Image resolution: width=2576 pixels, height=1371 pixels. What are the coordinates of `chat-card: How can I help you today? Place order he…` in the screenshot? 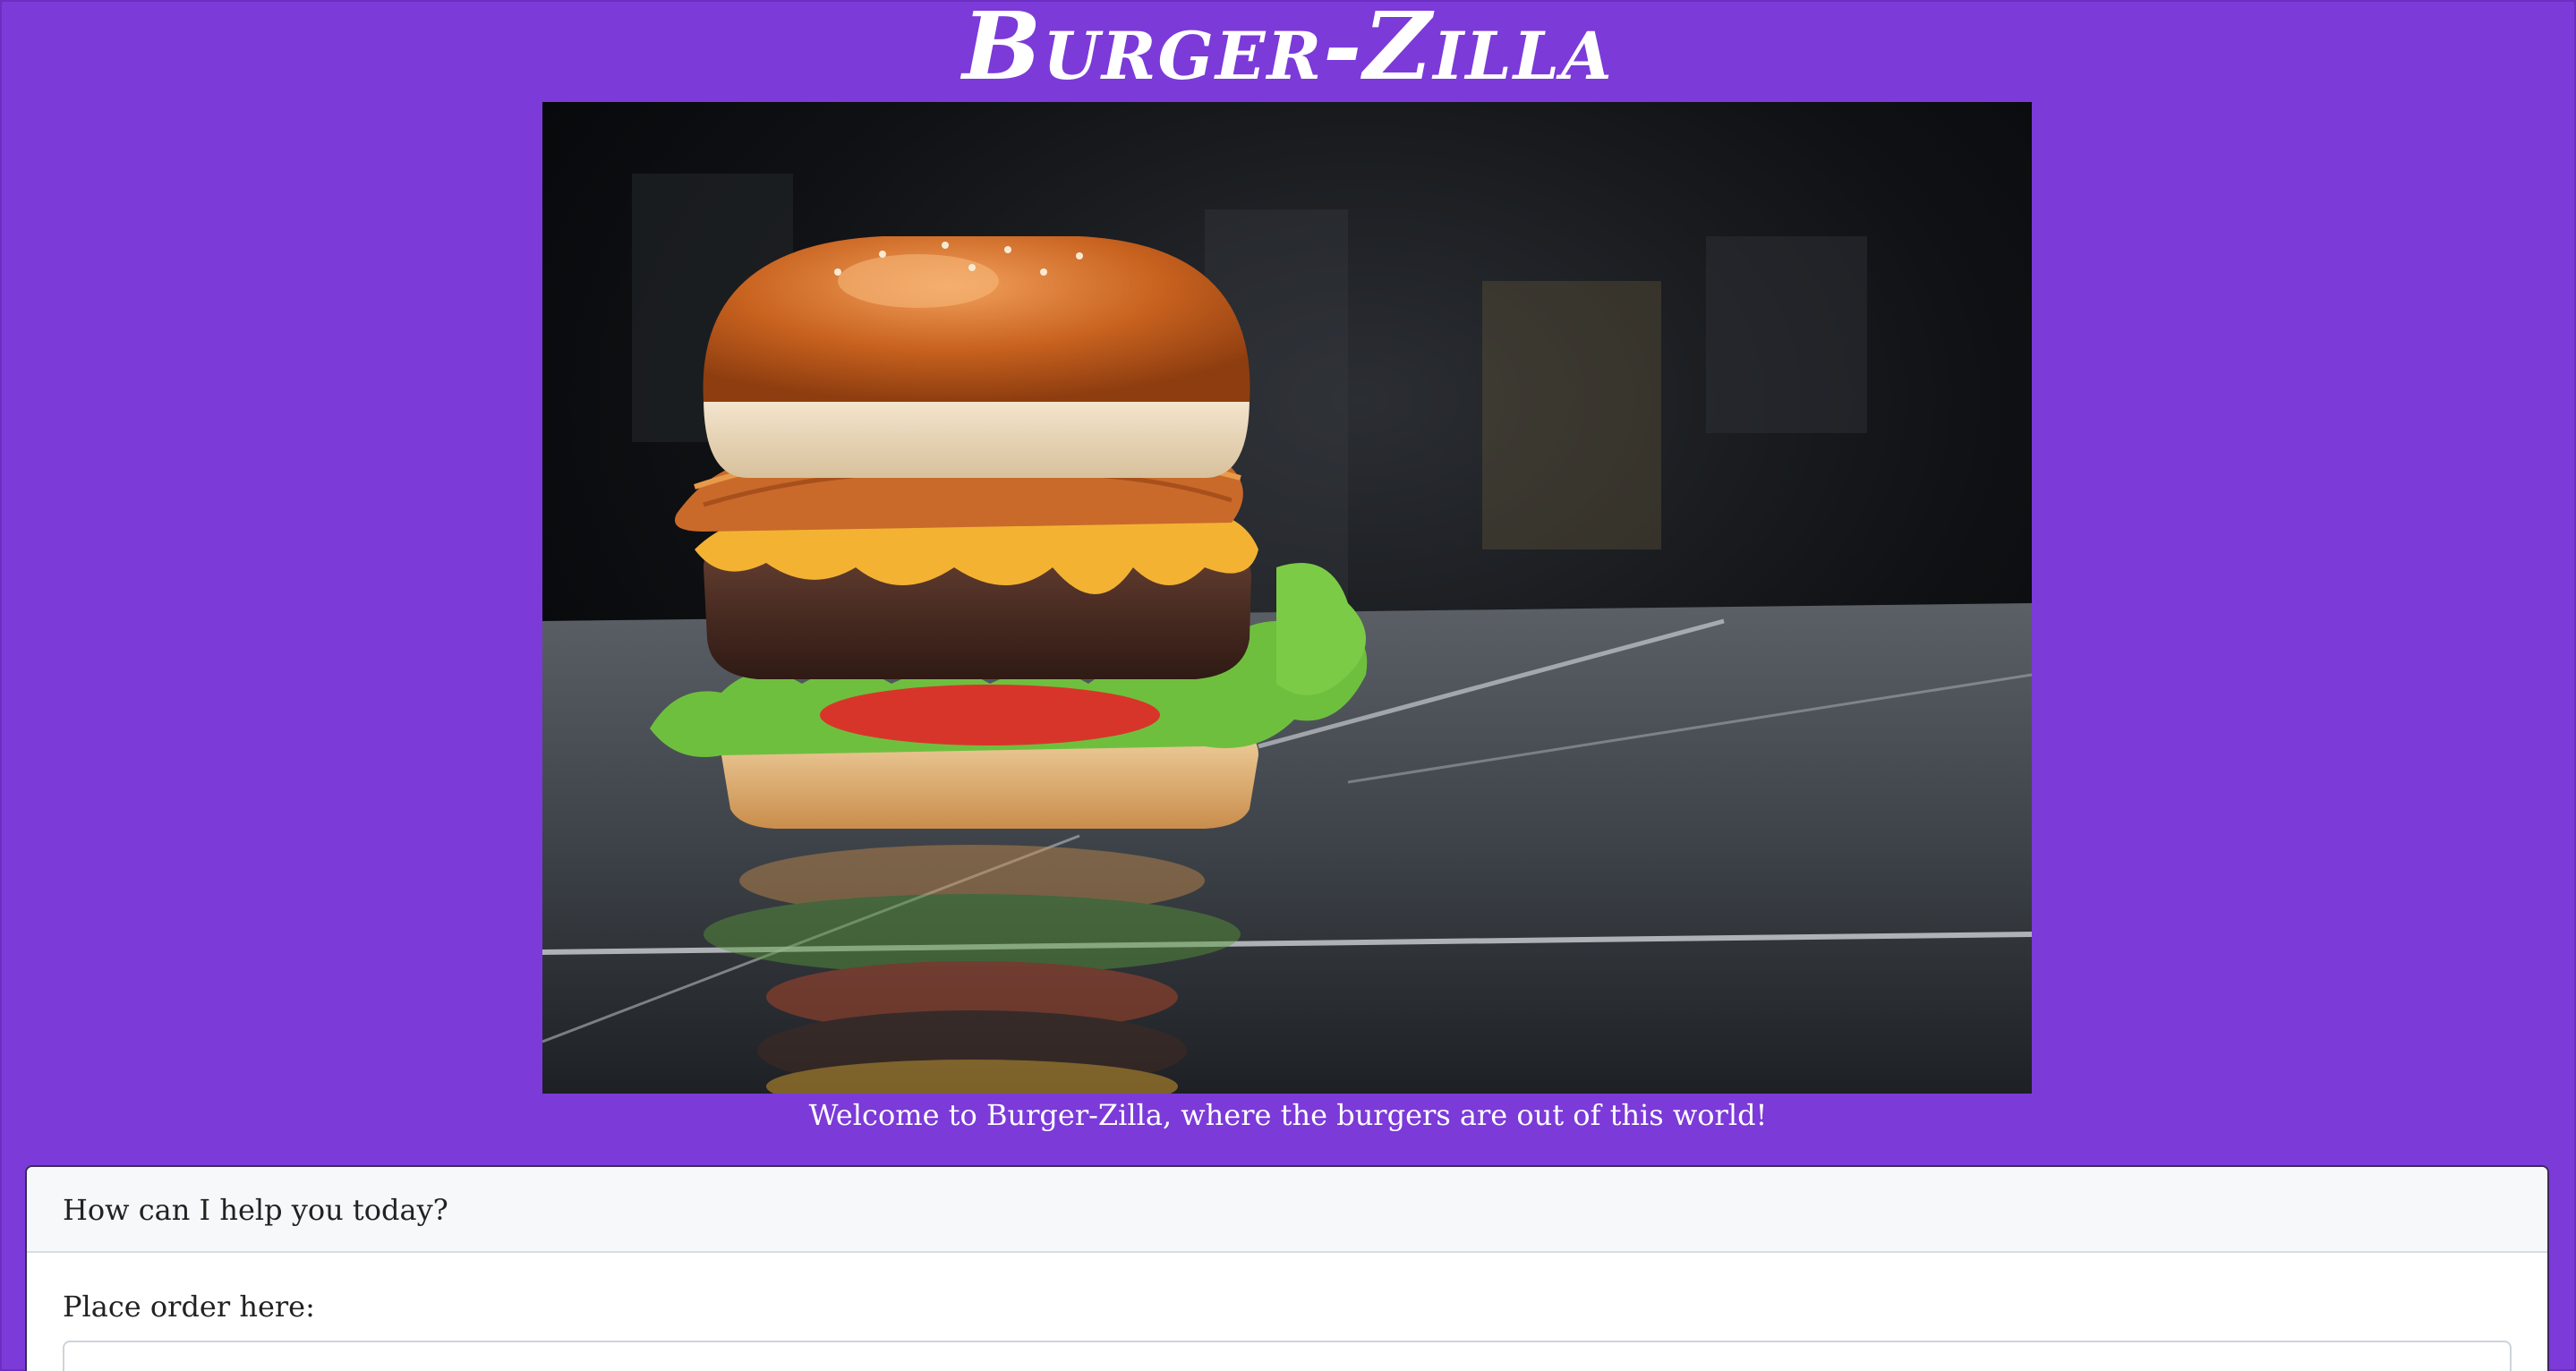 It's located at (1287, 1268).